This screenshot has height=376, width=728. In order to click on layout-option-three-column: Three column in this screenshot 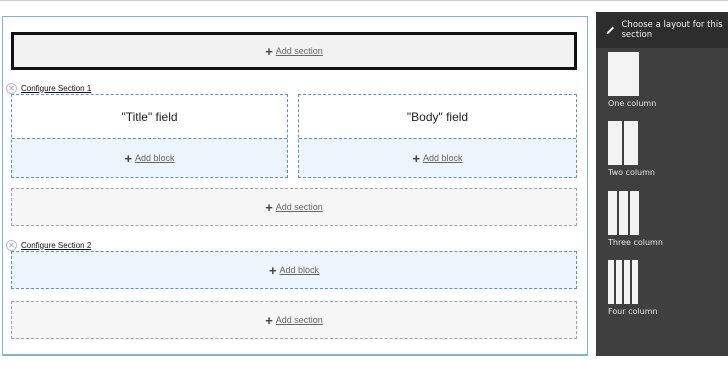, I will do `click(635, 219)`.